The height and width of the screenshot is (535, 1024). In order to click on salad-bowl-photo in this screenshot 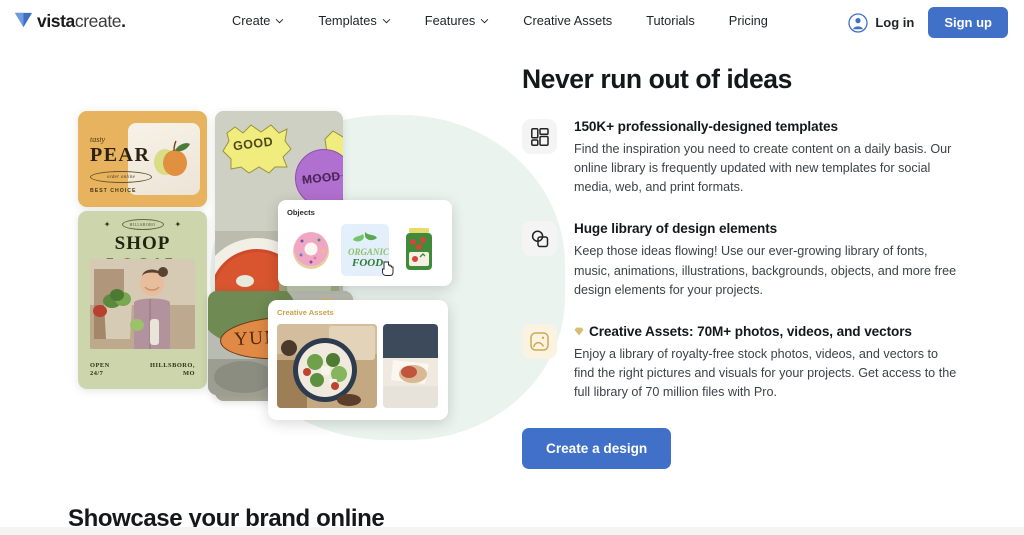, I will do `click(327, 366)`.